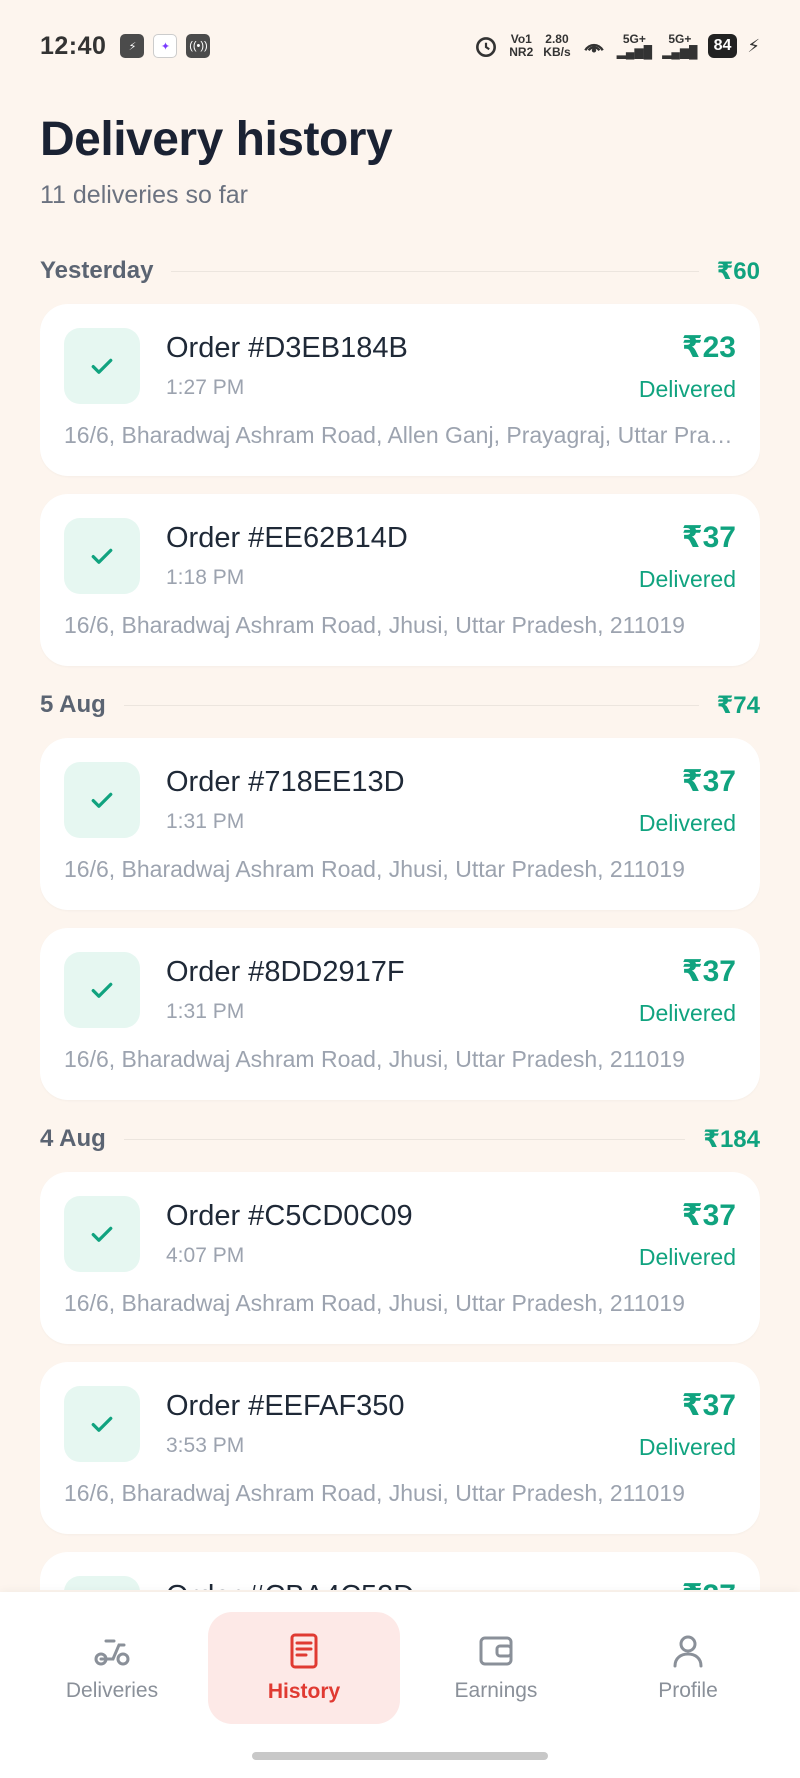 Image resolution: width=800 pixels, height=1778 pixels. What do you see at coordinates (205, 1445) in the screenshot?
I see `order-time: 3:53 PM` at bounding box center [205, 1445].